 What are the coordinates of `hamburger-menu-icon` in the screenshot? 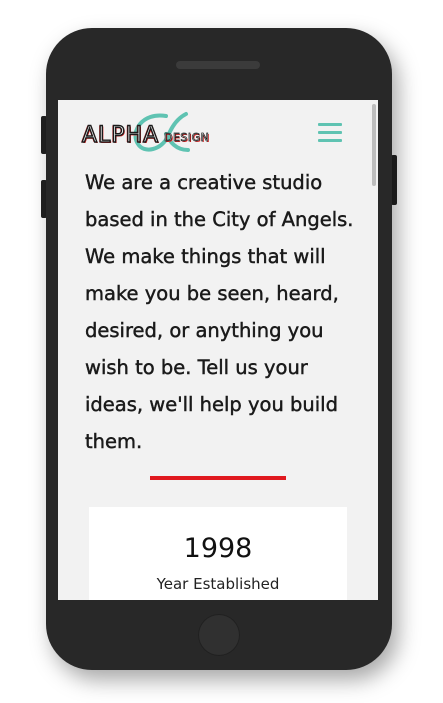 It's located at (330, 132).